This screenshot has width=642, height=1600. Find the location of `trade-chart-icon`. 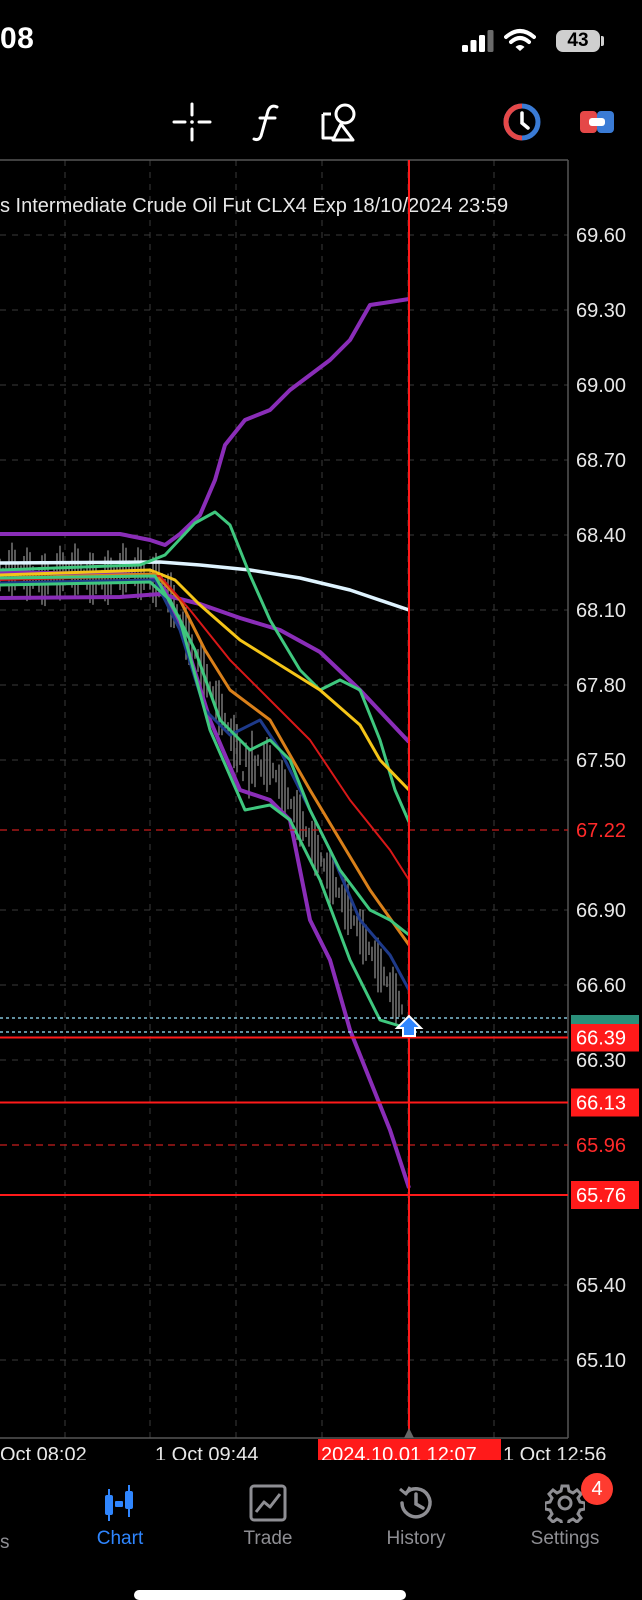

trade-chart-icon is located at coordinates (268, 1503).